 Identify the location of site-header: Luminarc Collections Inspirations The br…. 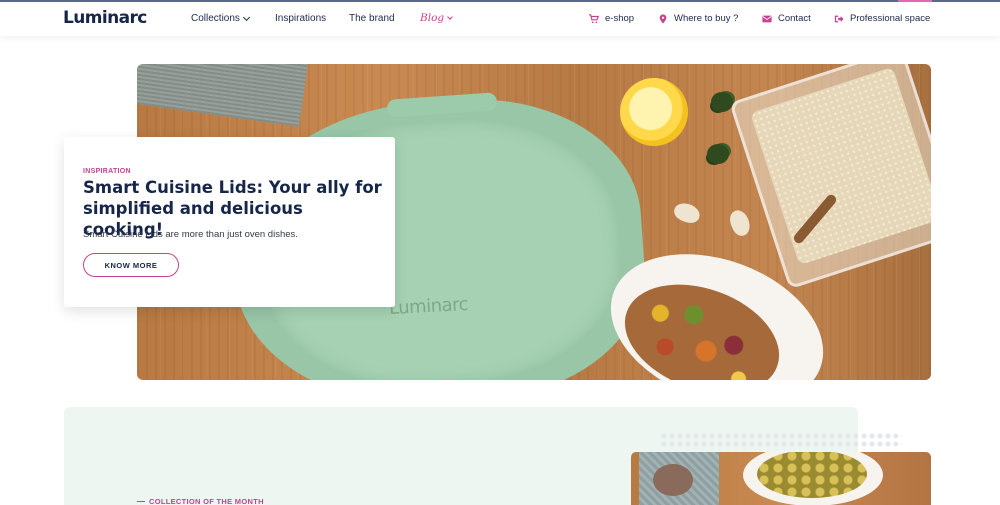
(500, 19).